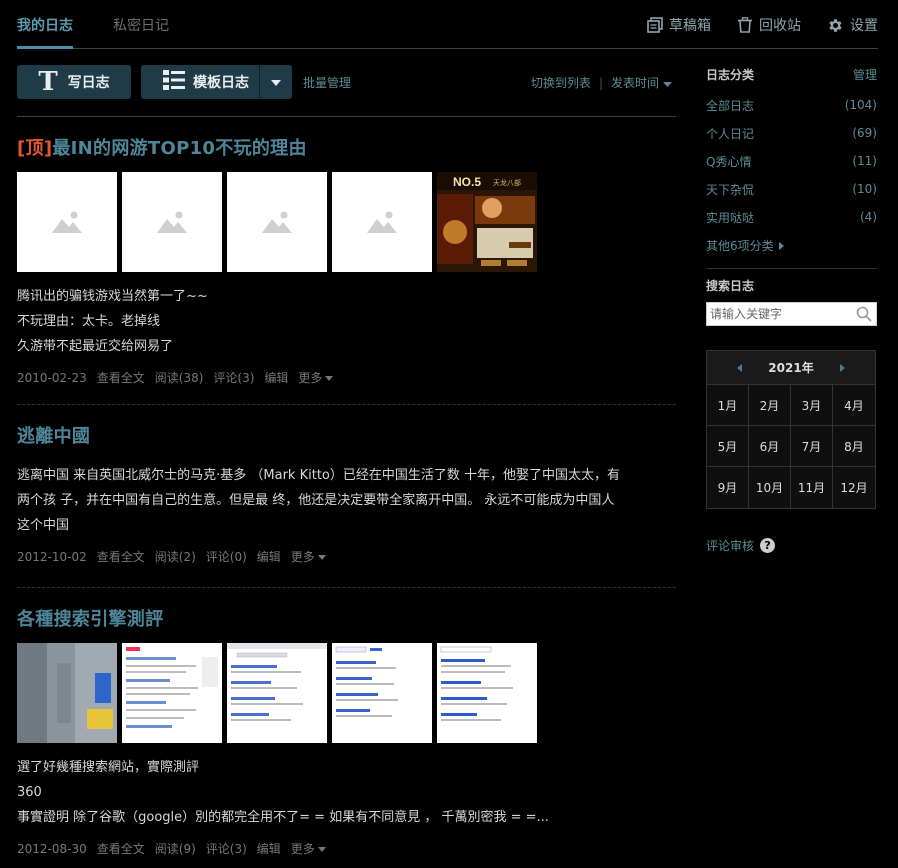 The height and width of the screenshot is (868, 898). I want to click on post-title-link: [顶]最IN的网游TOP10不玩的理由, so click(162, 148).